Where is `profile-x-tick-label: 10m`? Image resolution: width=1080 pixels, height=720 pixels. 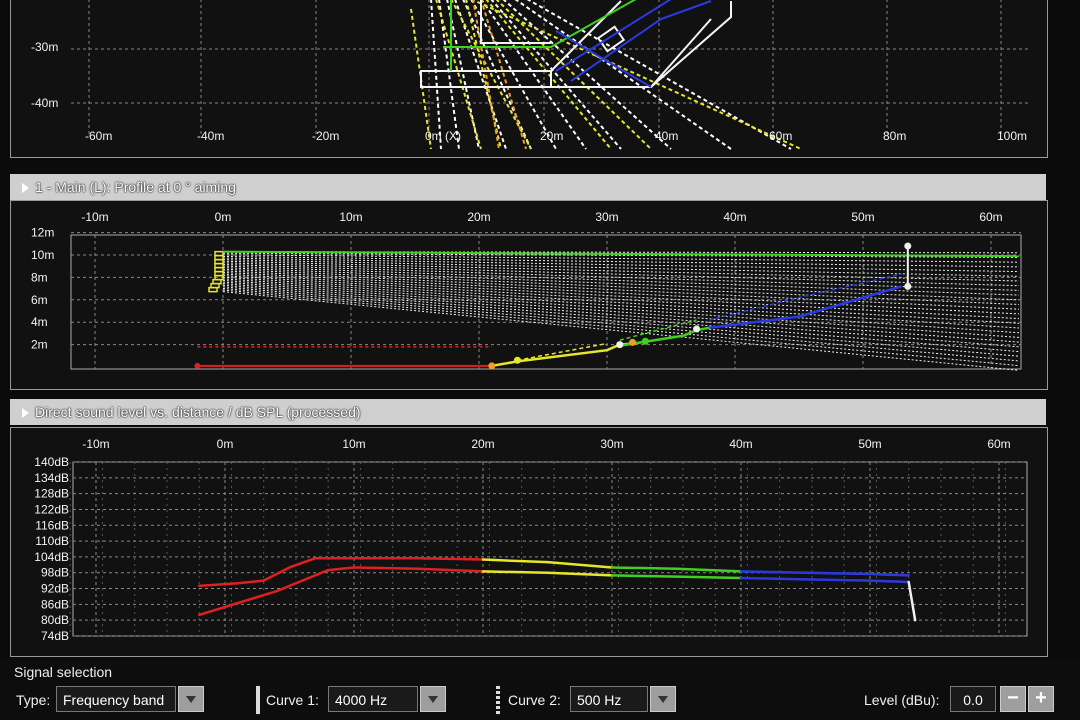
profile-x-tick-label: 10m is located at coordinates (350, 217).